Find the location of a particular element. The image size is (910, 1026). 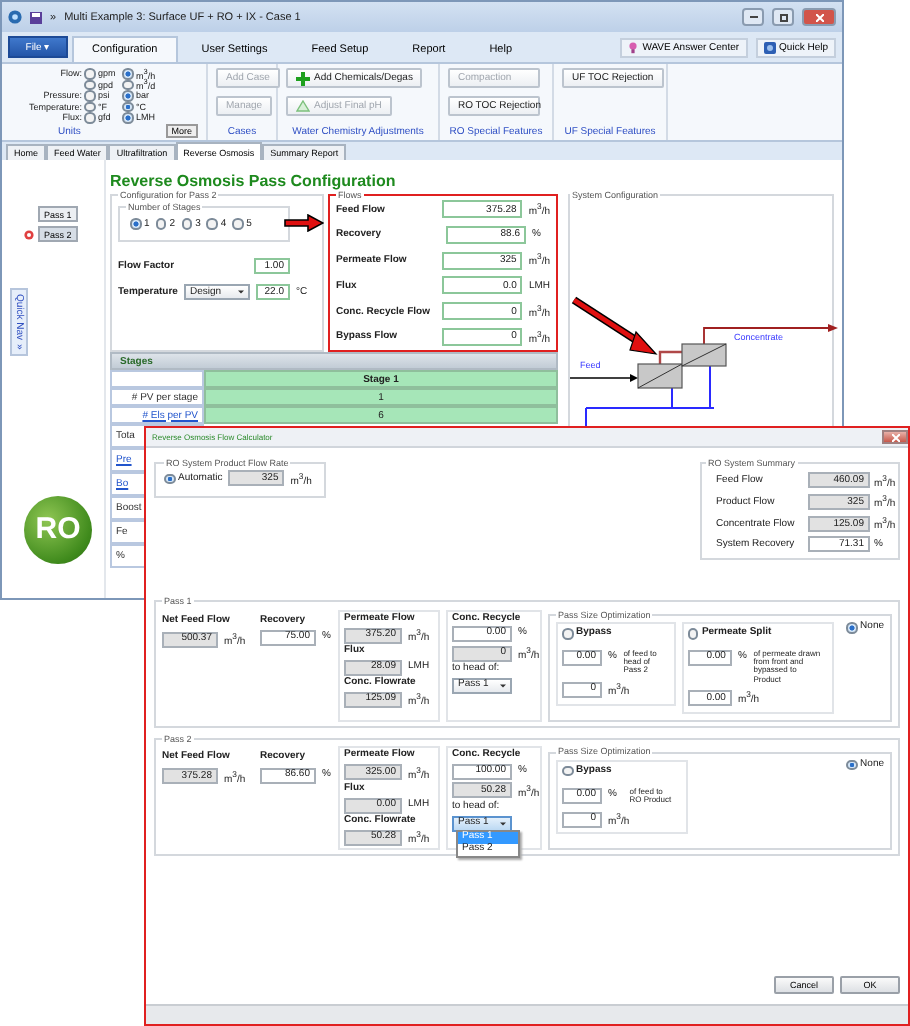

active-marker-icon is located at coordinates (29, 234).